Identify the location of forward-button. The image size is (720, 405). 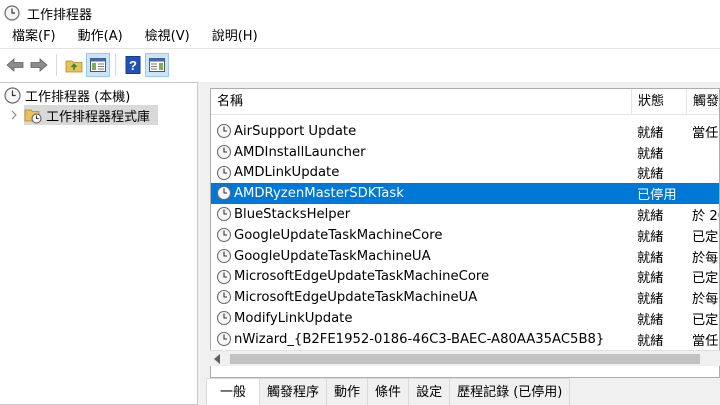
(39, 65).